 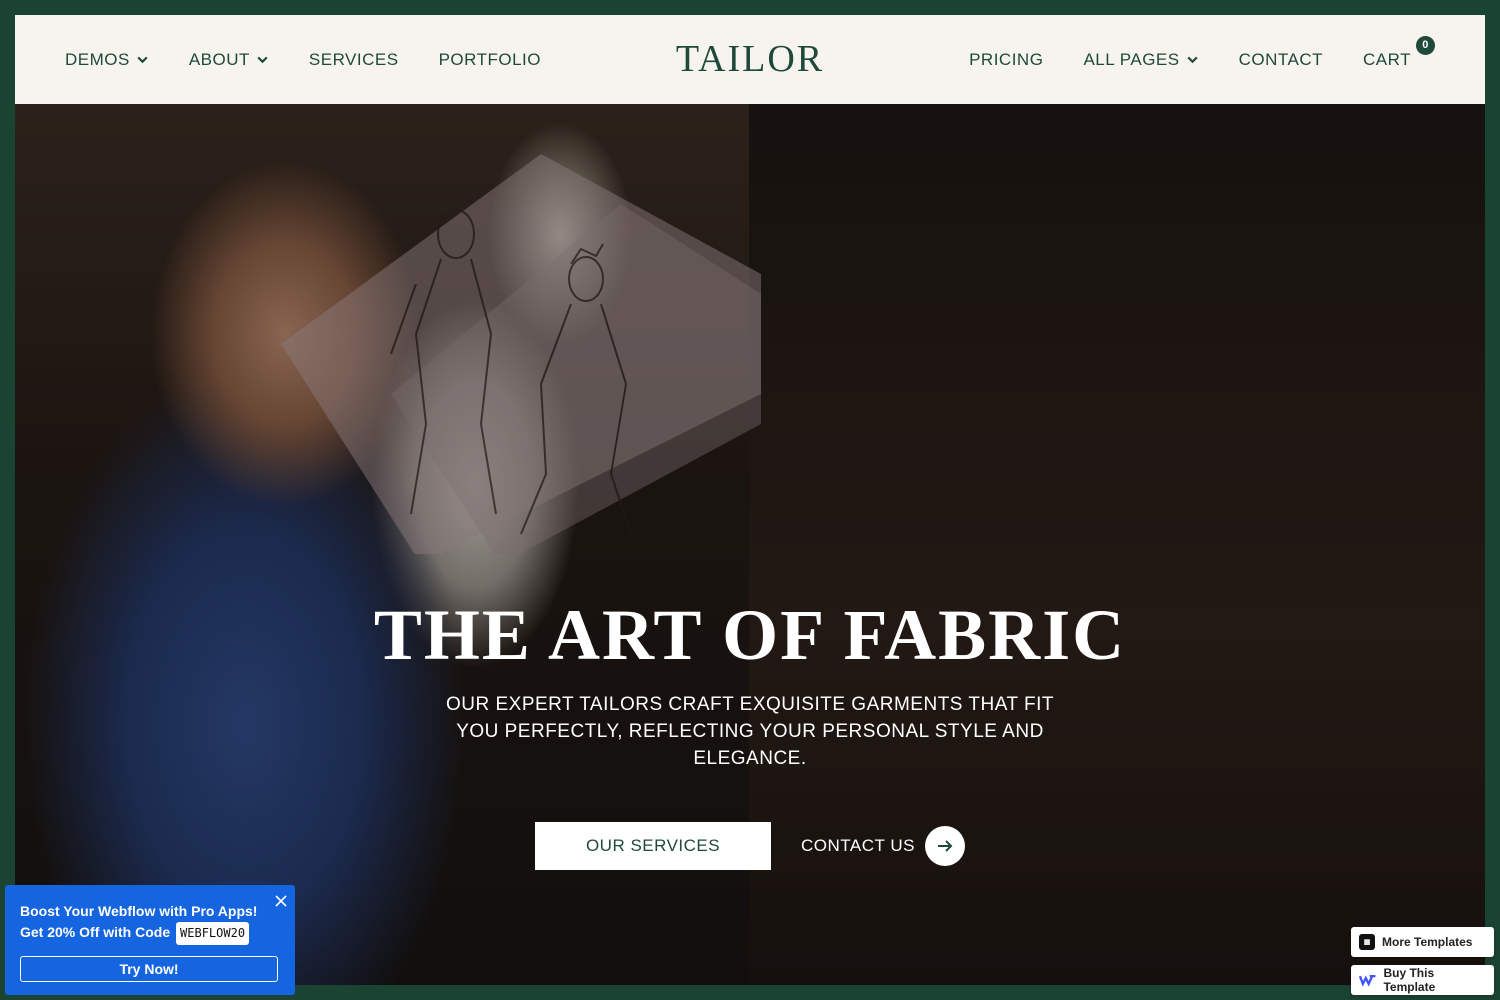 I want to click on more-templates-button: ▦ More Templates, so click(x=1422, y=942).